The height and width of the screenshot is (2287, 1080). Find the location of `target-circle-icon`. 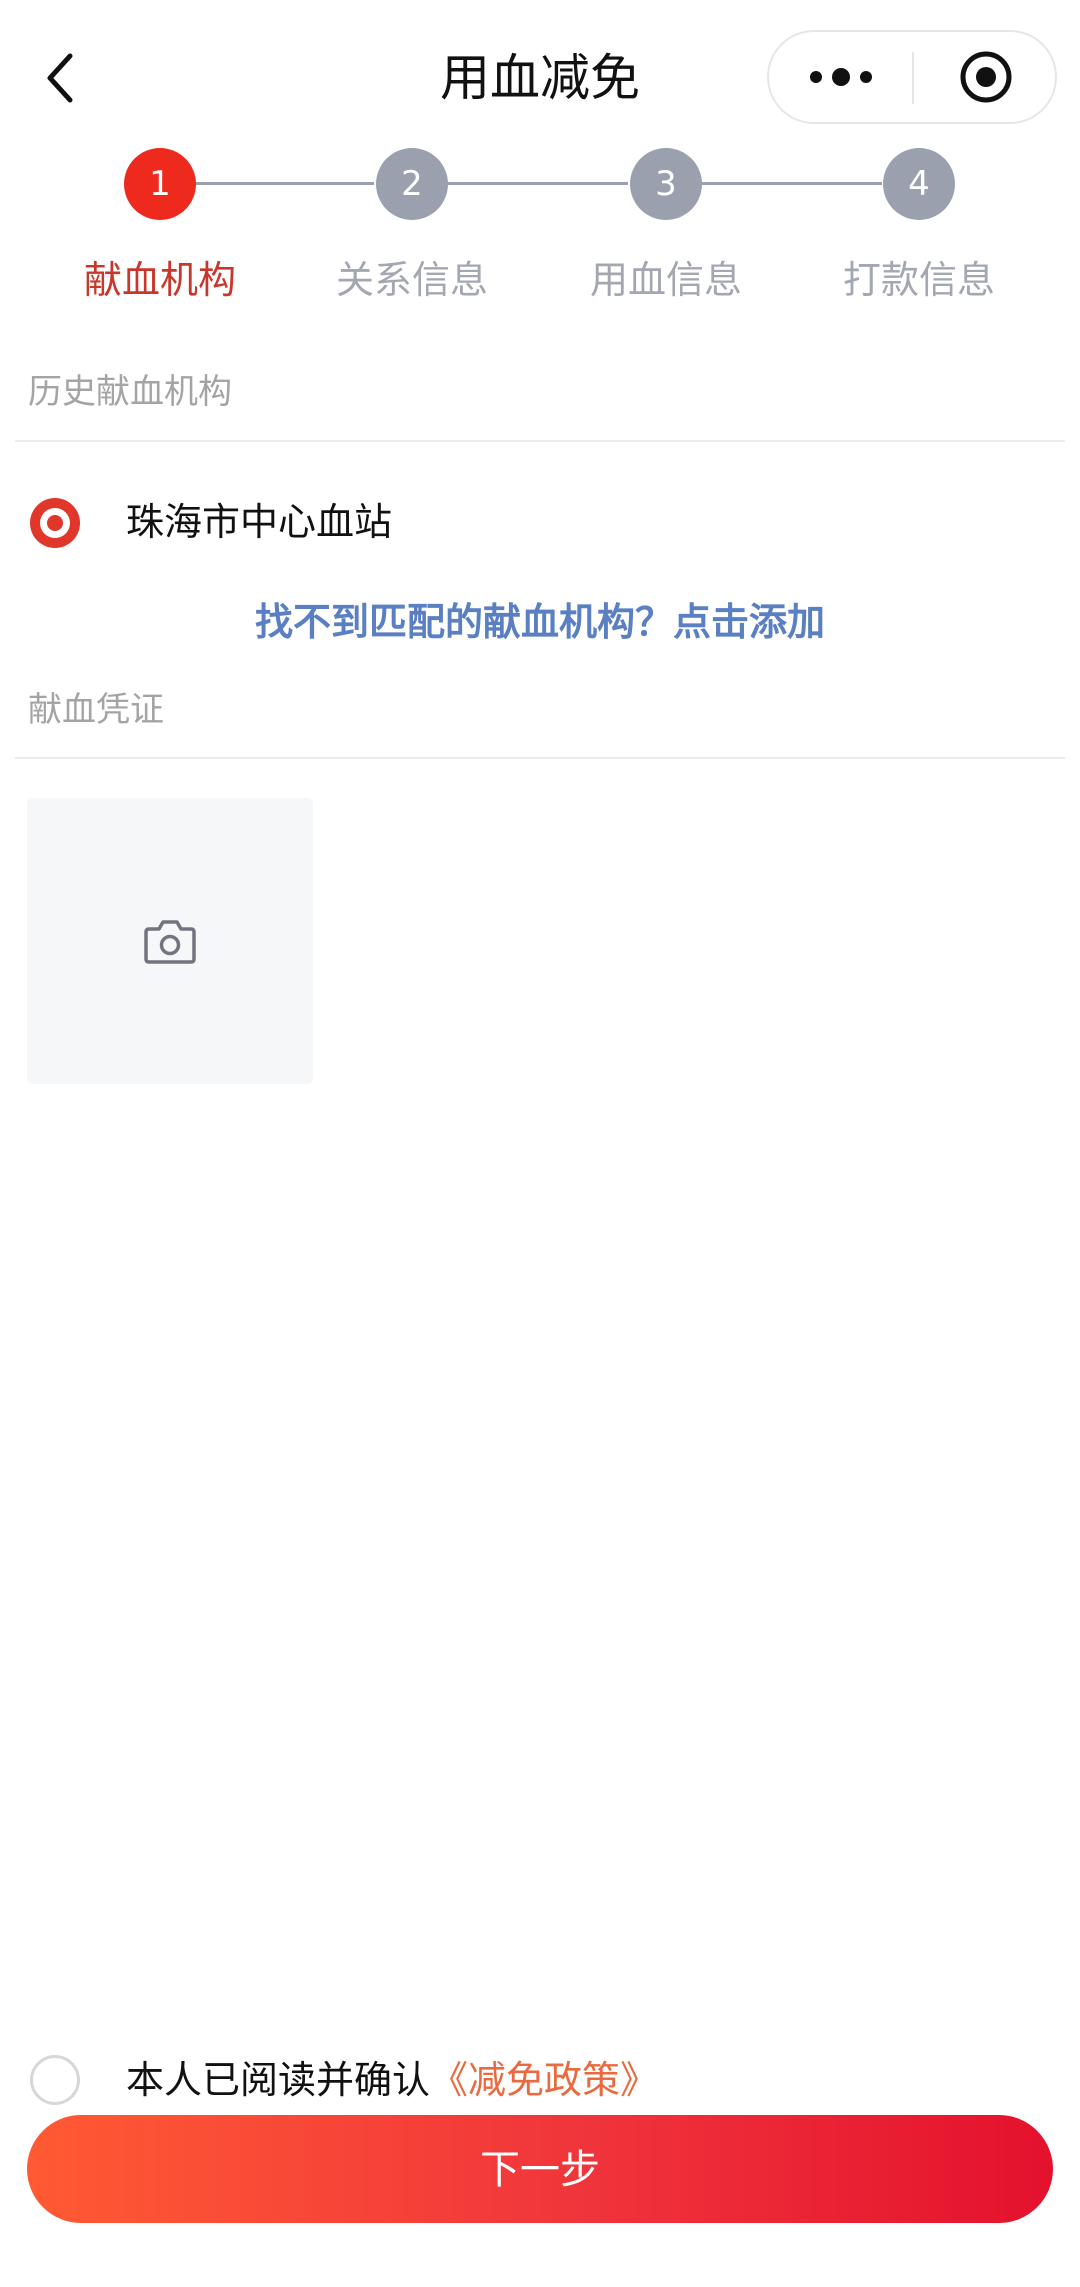

target-circle-icon is located at coordinates (985, 77).